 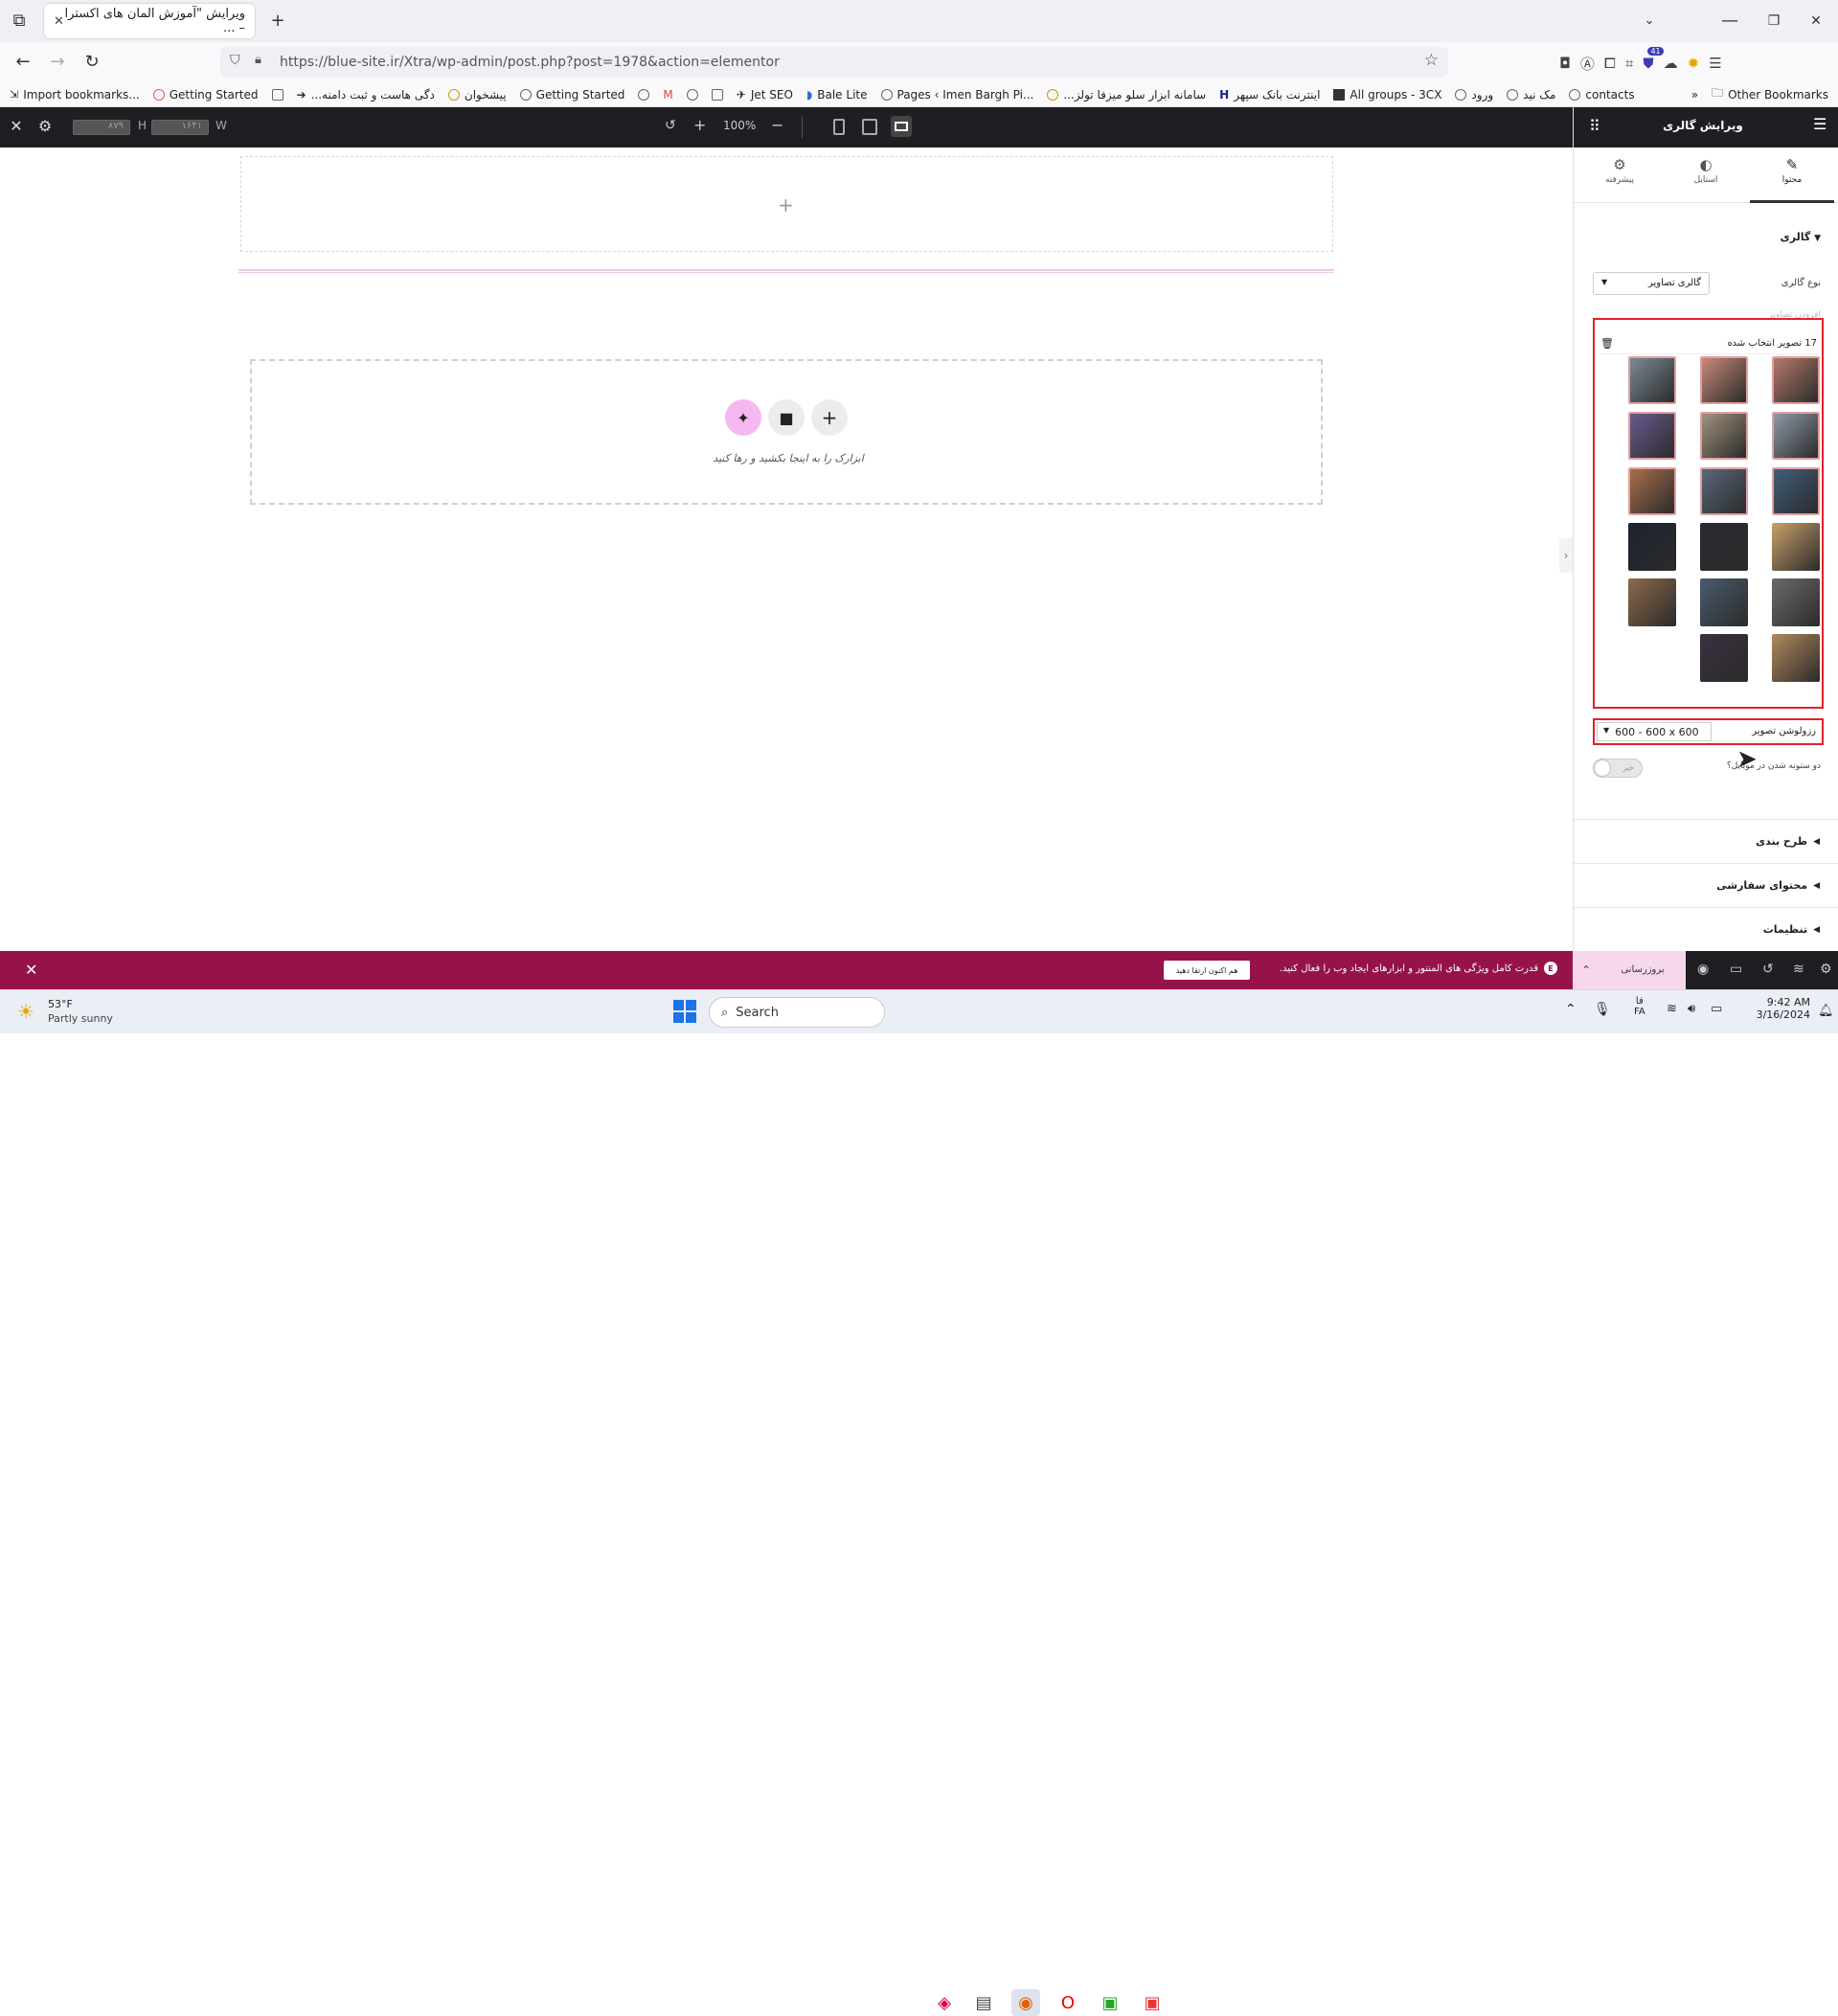 What do you see at coordinates (1826, 1011) in the screenshot?
I see `notifications-icon: 🔔︎` at bounding box center [1826, 1011].